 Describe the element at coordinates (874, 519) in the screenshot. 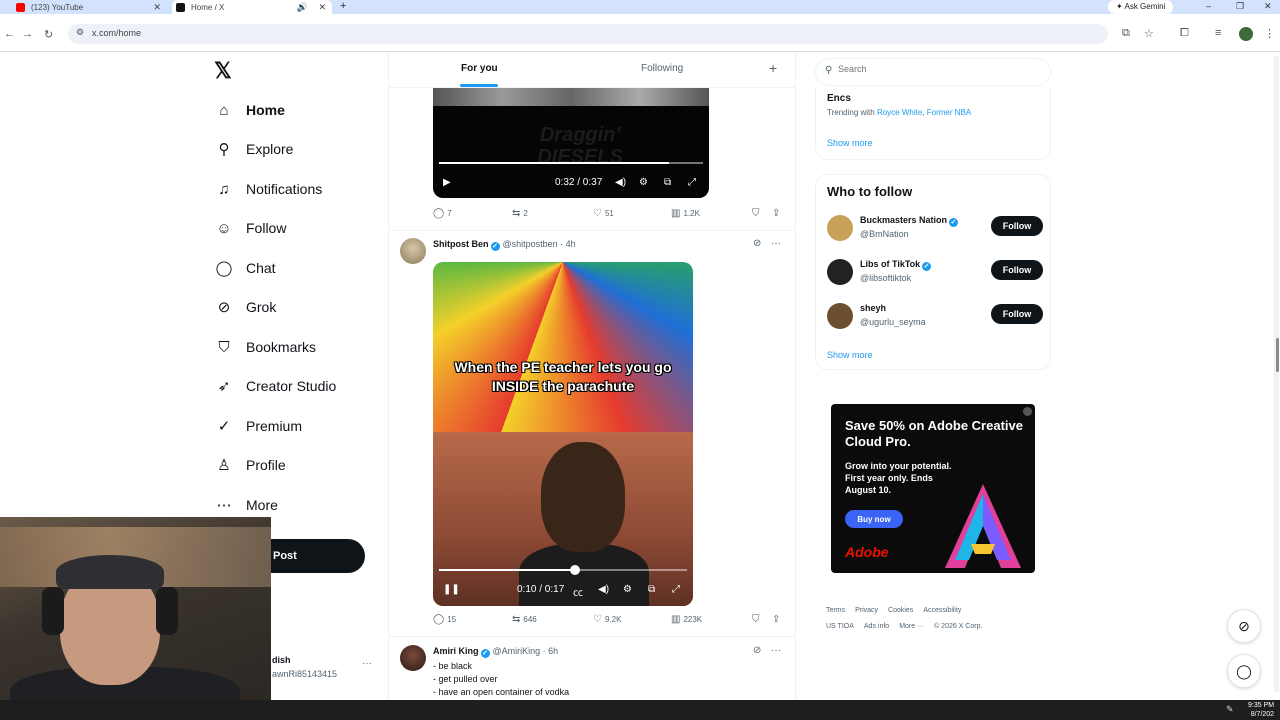

I see `buy-now-button: Buy now` at that location.